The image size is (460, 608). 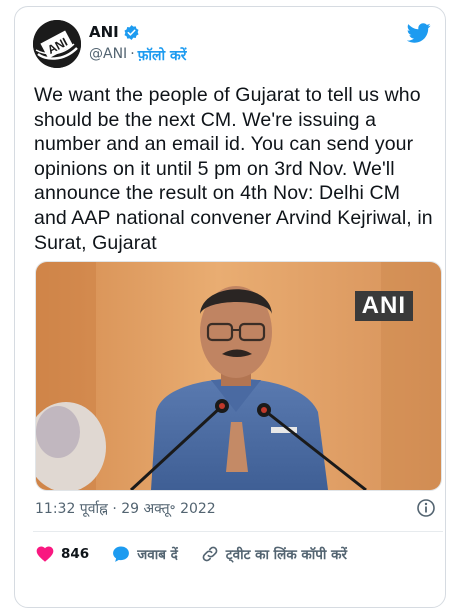 I want to click on author-handle: @ANI, so click(x=108, y=55).